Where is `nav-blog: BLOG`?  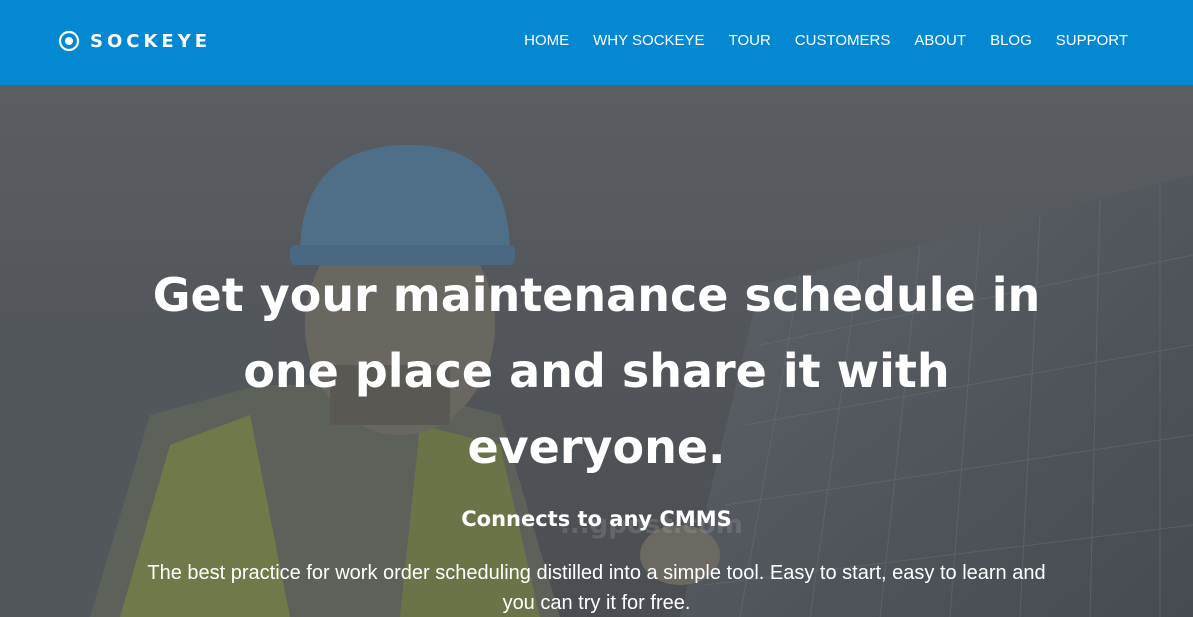 nav-blog: BLOG is located at coordinates (1011, 41).